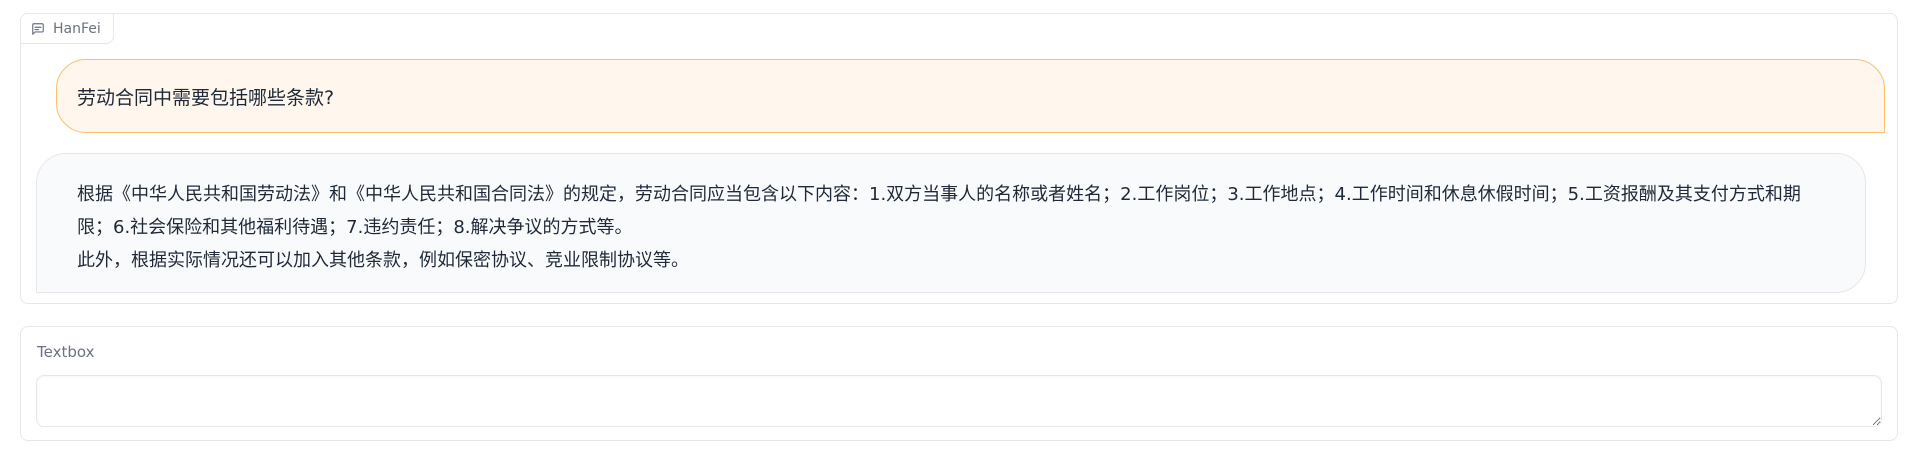 Image resolution: width=1920 pixels, height=449 pixels. Describe the element at coordinates (77, 28) in the screenshot. I see `chatbot-label-text: HanFei` at that location.